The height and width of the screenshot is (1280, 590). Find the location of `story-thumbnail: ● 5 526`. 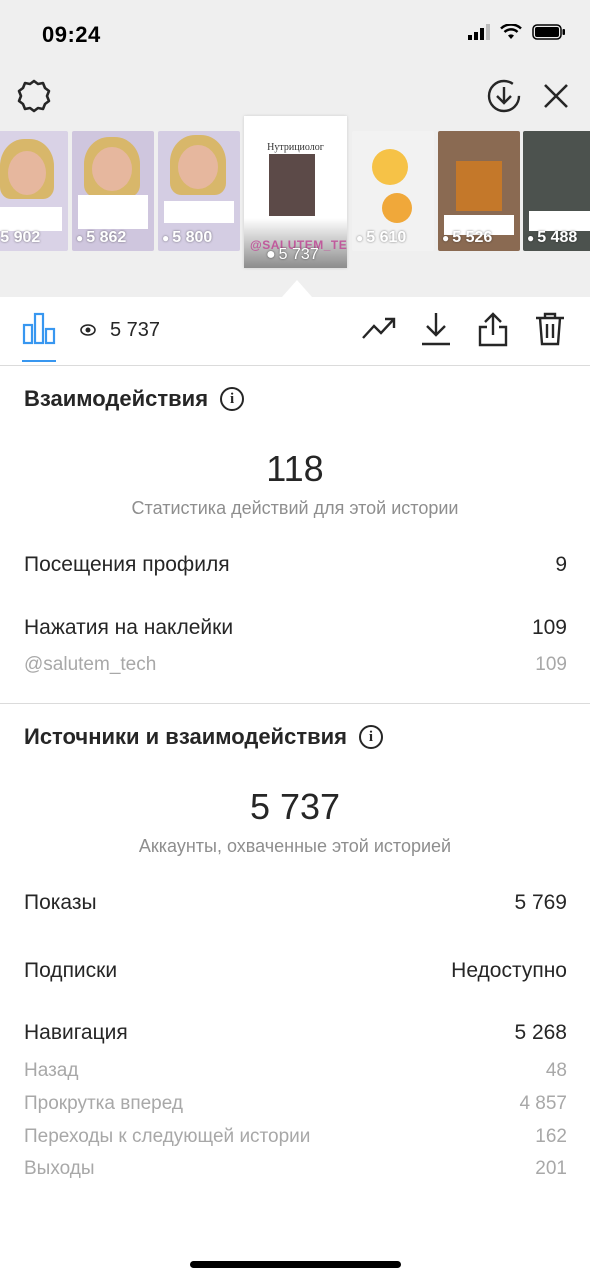

story-thumbnail: ● 5 526 is located at coordinates (479, 191).